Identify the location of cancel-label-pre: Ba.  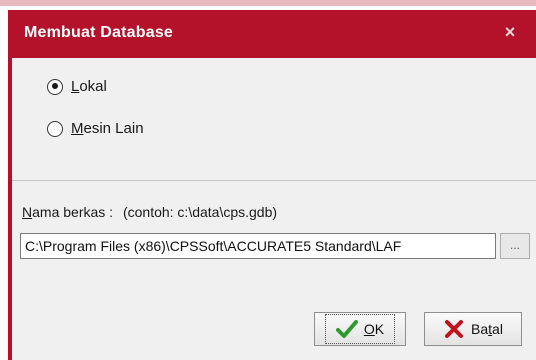
(480, 329).